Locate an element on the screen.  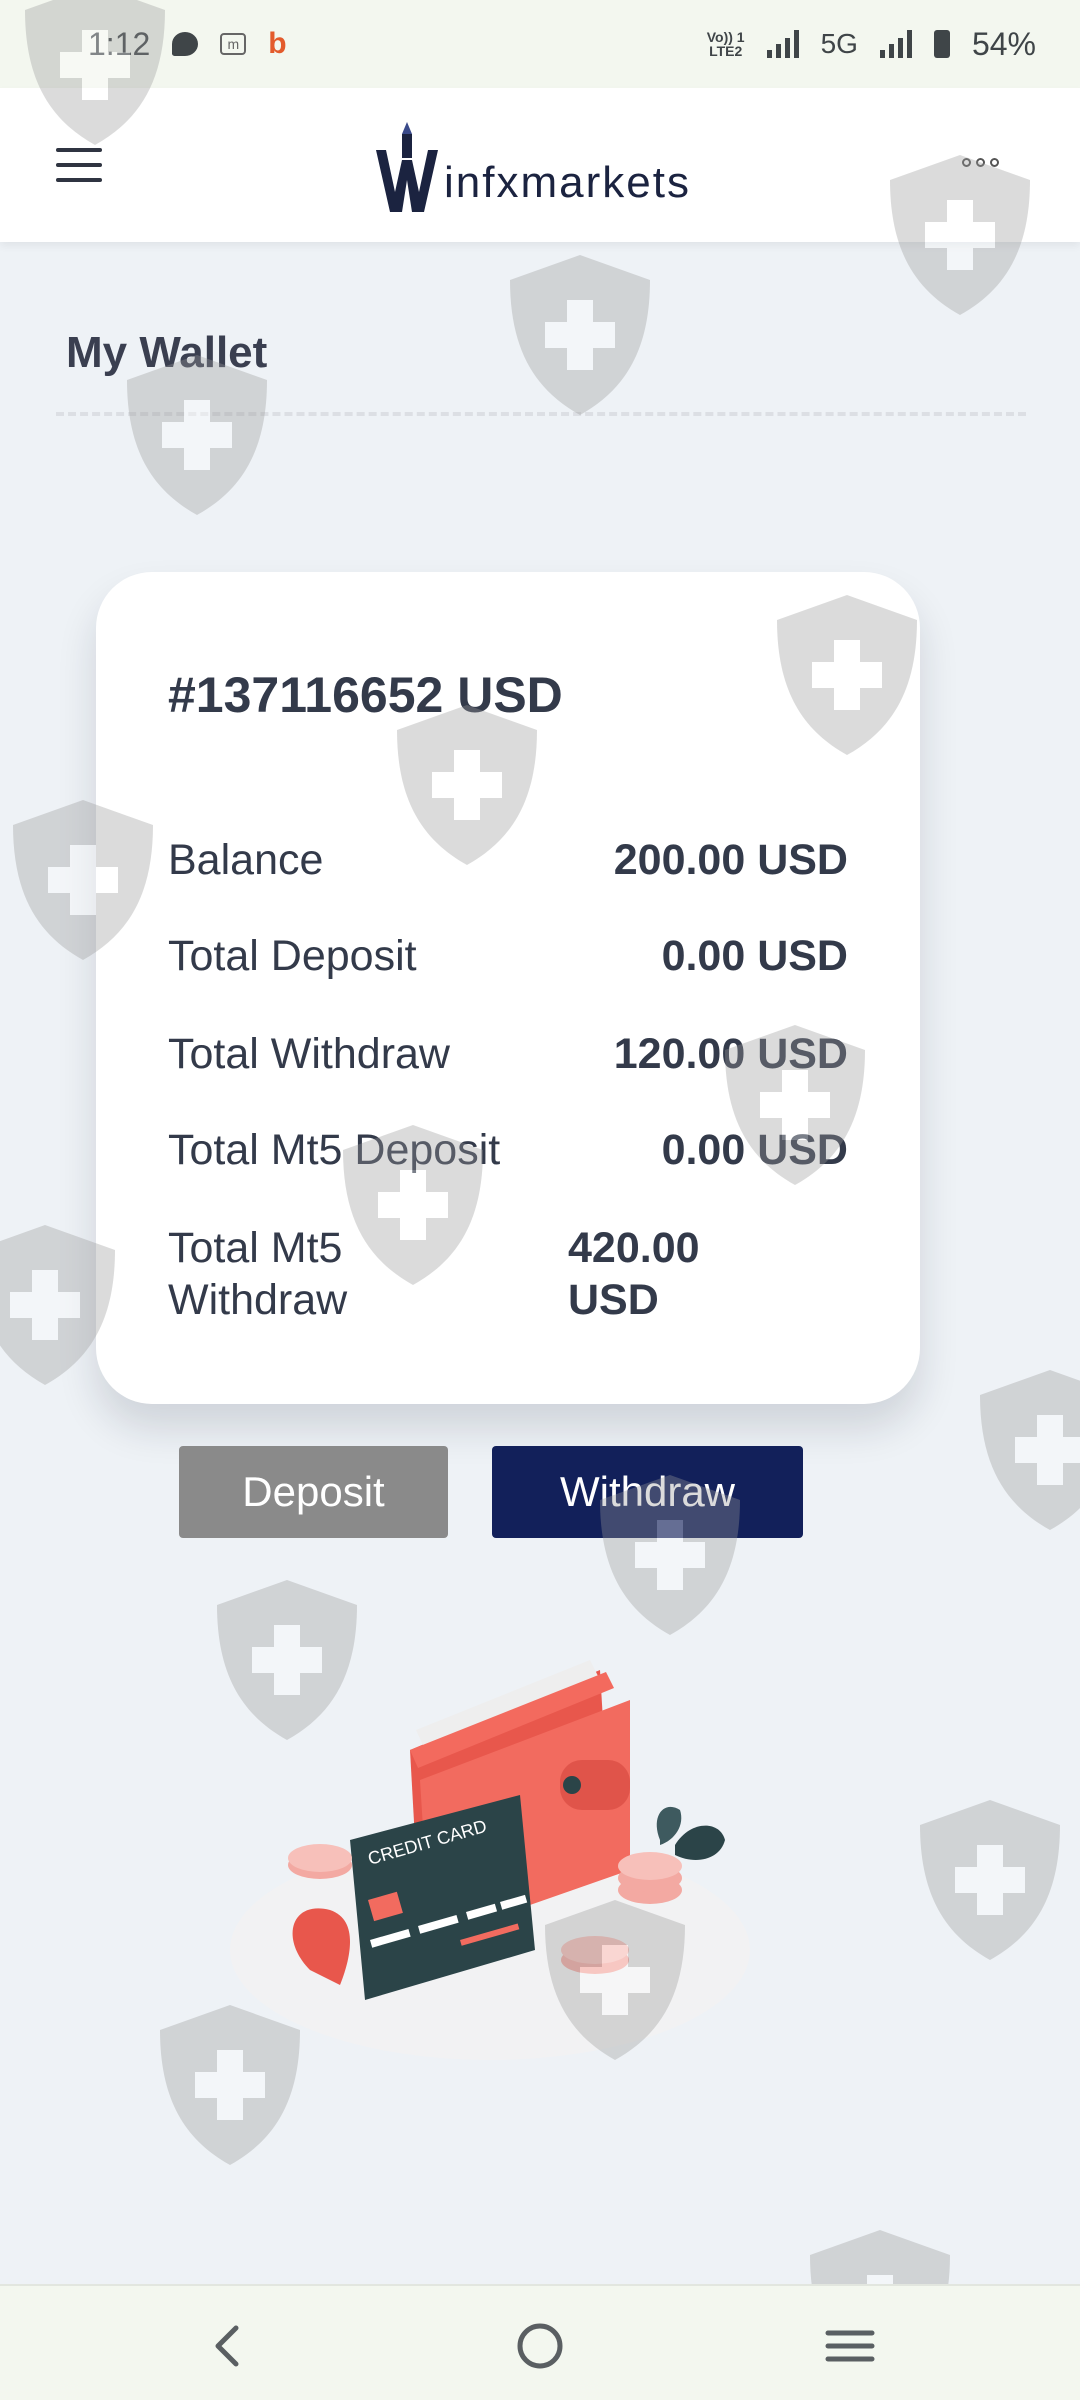
logo-text: infxmarkets is located at coordinates (567, 182).